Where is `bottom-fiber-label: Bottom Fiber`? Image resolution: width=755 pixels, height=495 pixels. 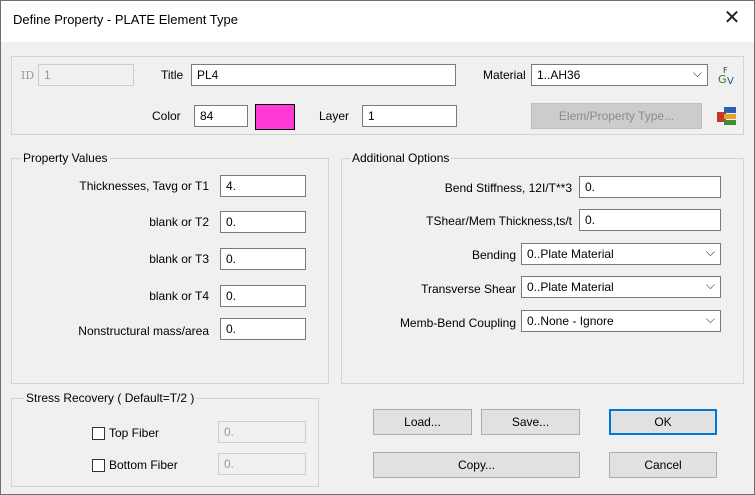 bottom-fiber-label: Bottom Fiber is located at coordinates (143, 465).